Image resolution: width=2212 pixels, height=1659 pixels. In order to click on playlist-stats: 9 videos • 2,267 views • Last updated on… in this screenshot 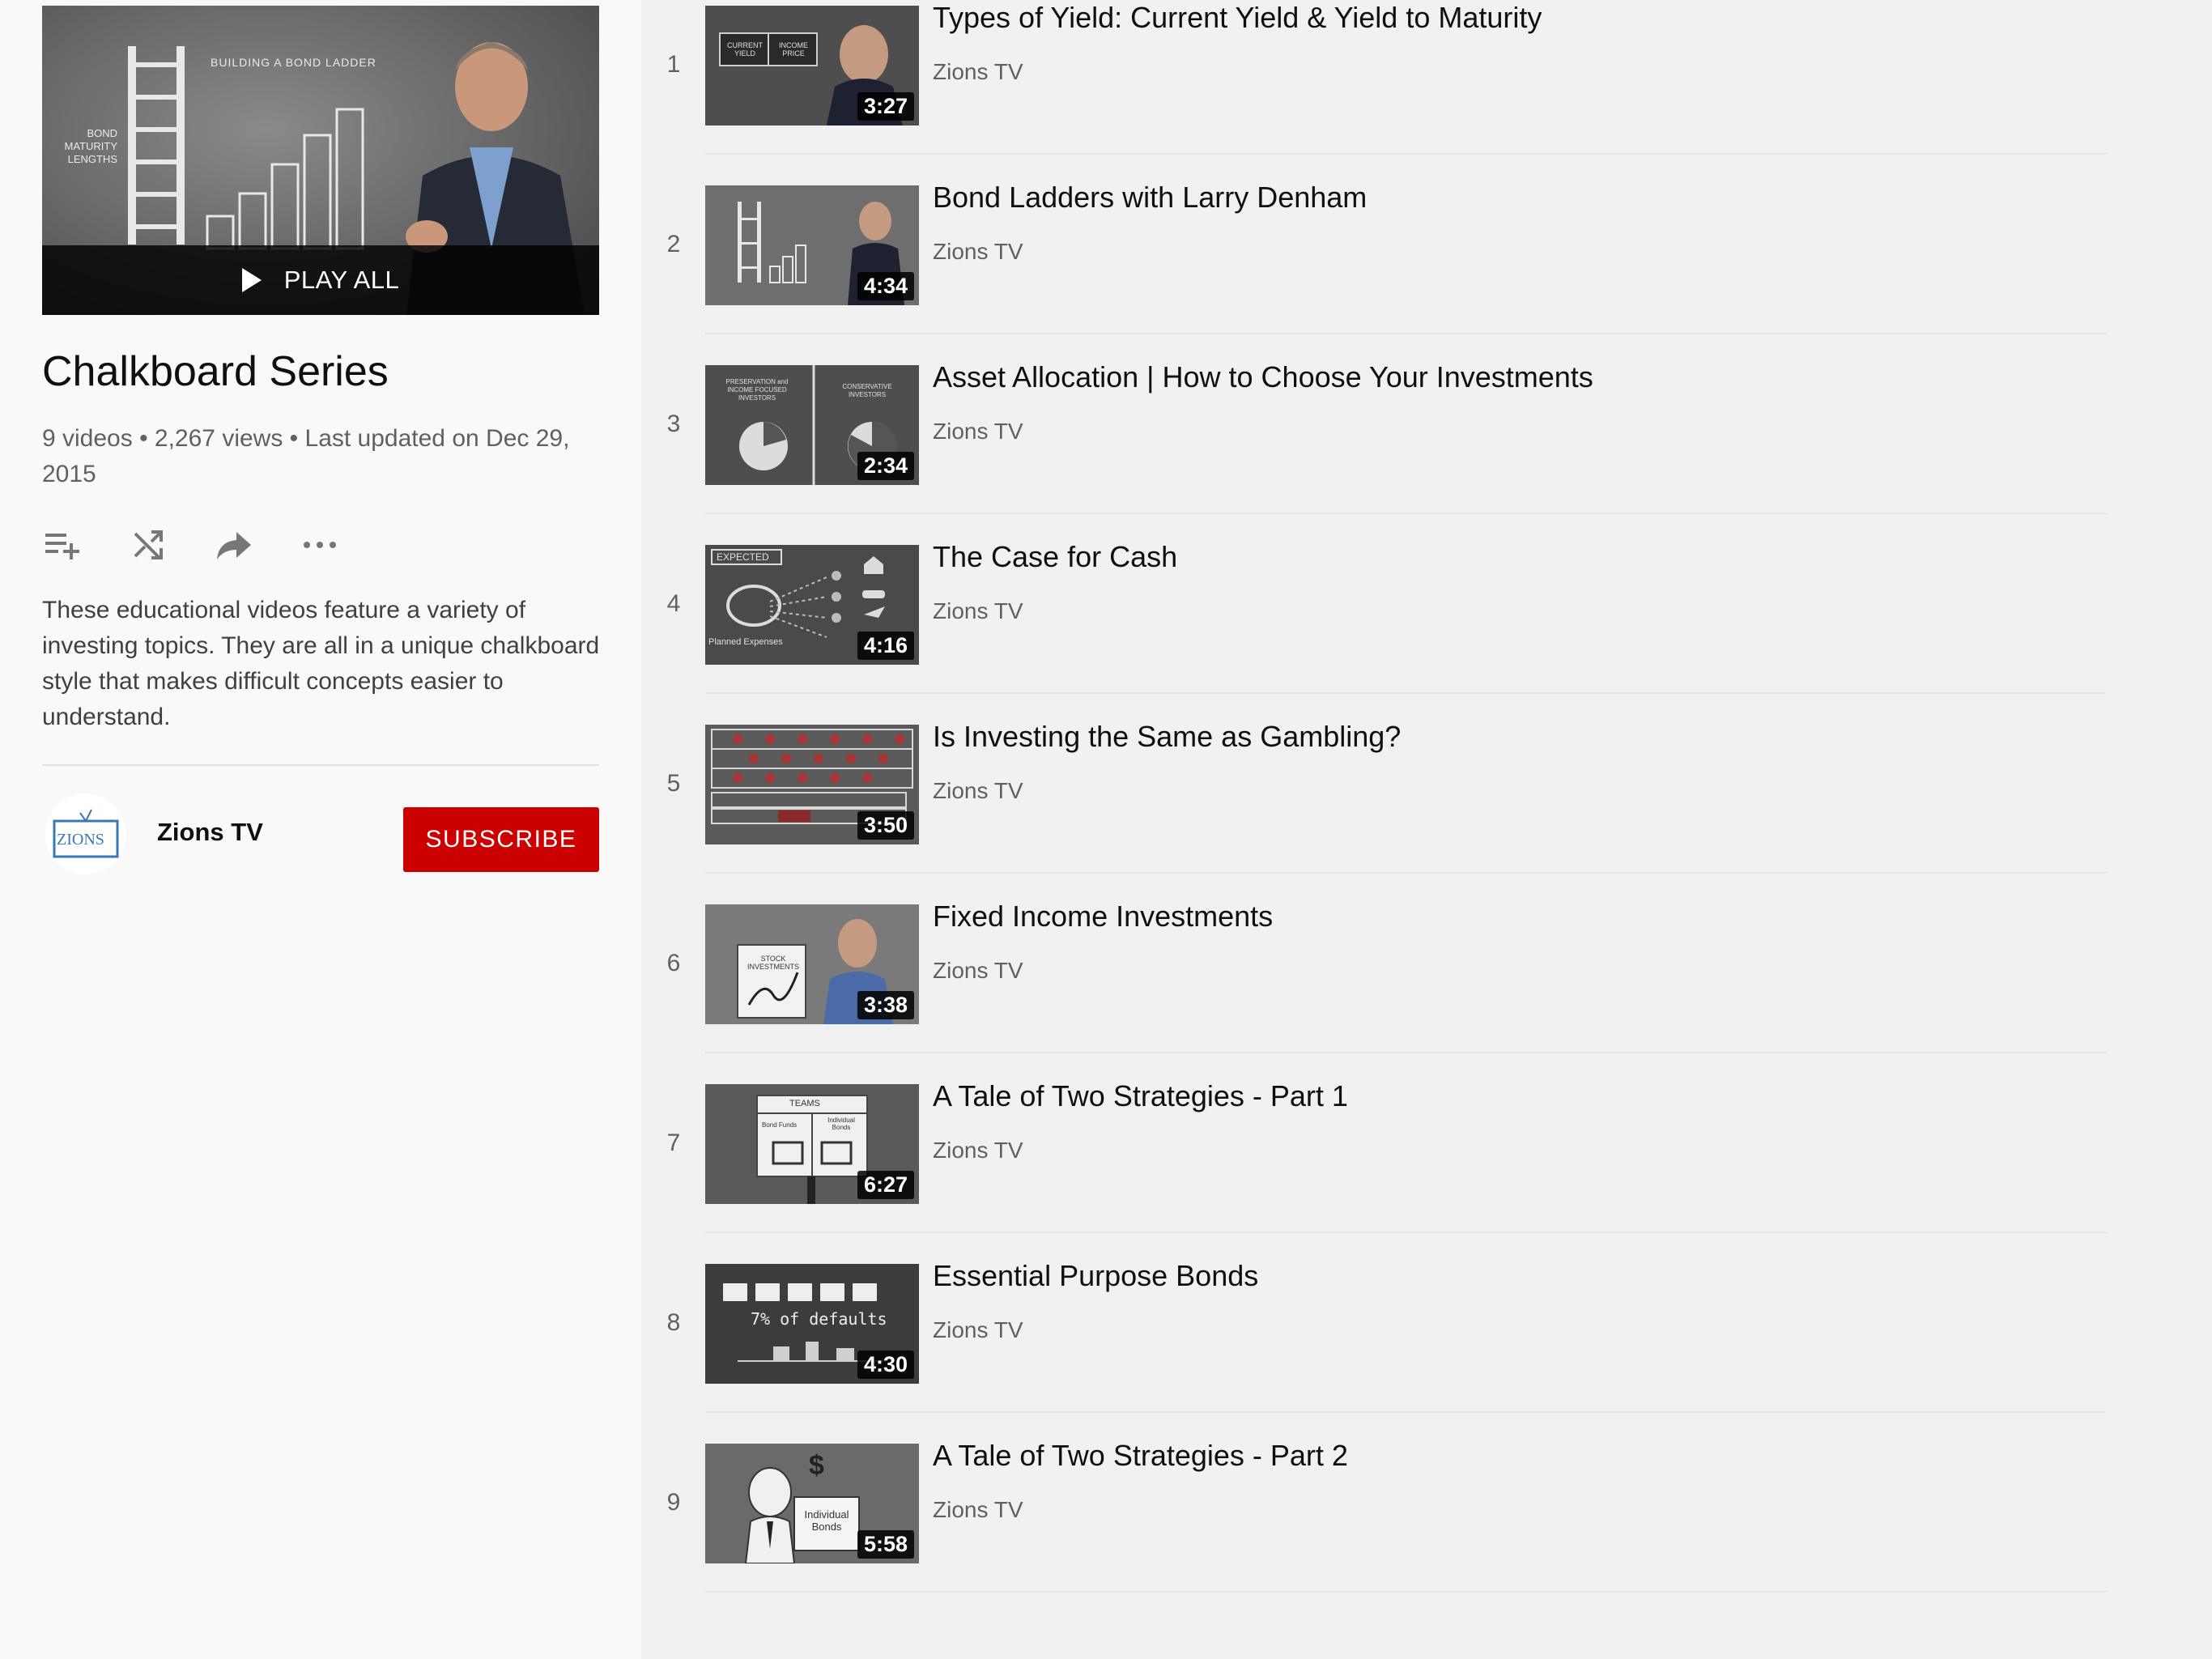, I will do `click(306, 456)`.